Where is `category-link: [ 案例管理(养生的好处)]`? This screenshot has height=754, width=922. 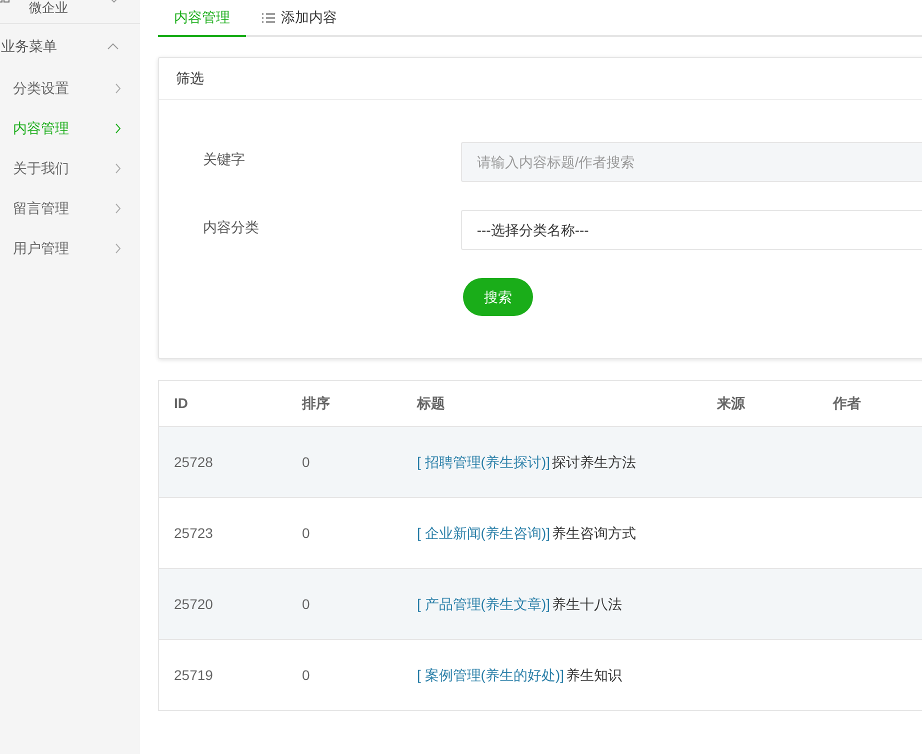
category-link: [ 案例管理(养生的好处)] is located at coordinates (490, 675).